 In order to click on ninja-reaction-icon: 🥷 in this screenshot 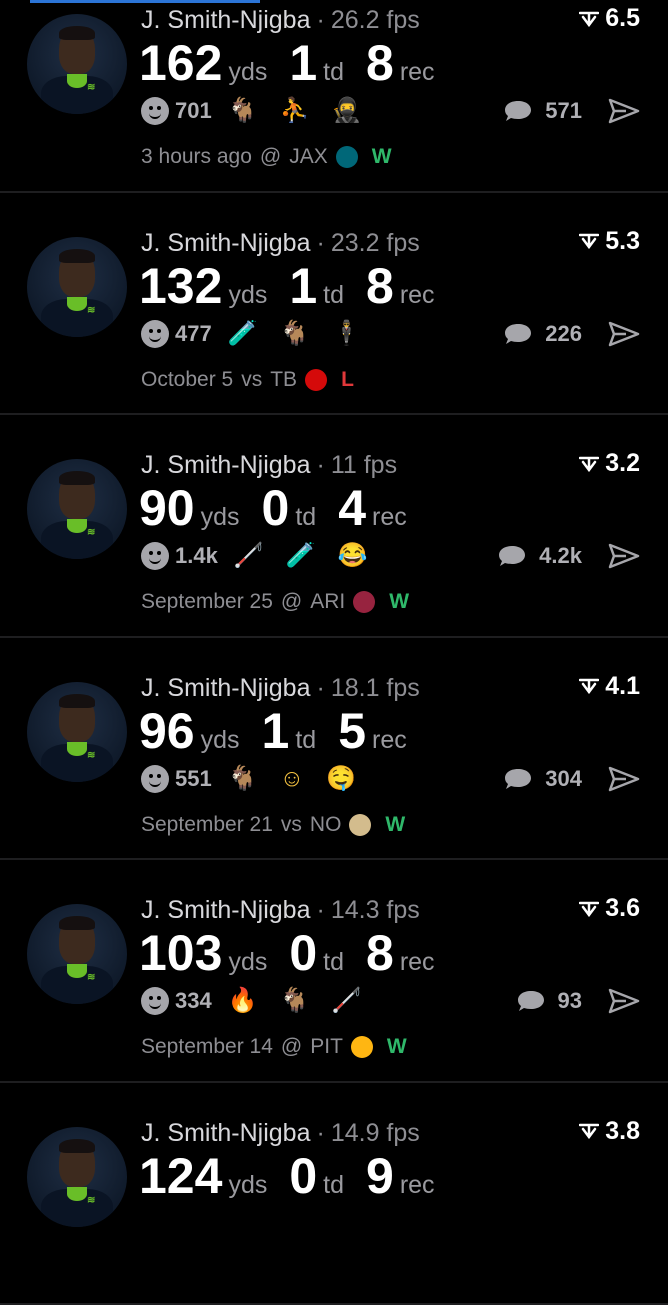, I will do `click(347, 111)`.